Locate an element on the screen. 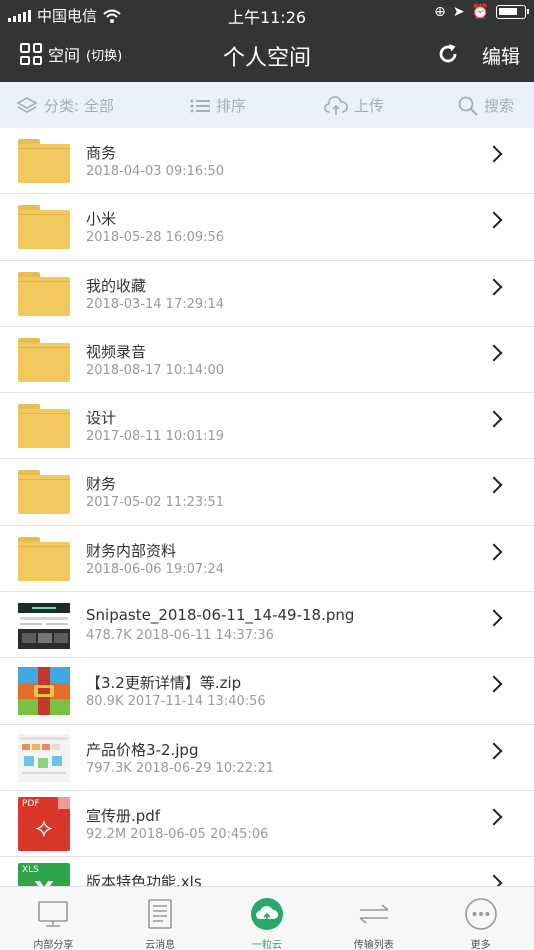  file-name: 宣传册.pdf is located at coordinates (123, 815).